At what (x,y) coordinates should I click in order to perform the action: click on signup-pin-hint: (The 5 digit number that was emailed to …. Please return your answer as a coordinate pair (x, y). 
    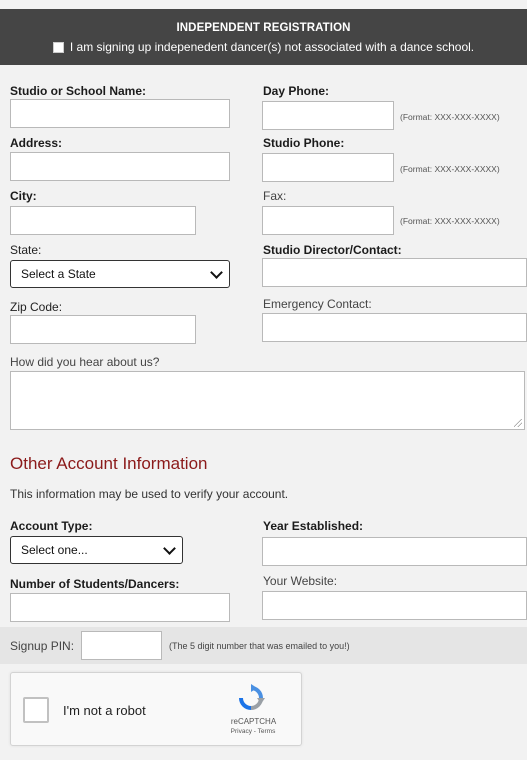
    Looking at the image, I should click on (259, 646).